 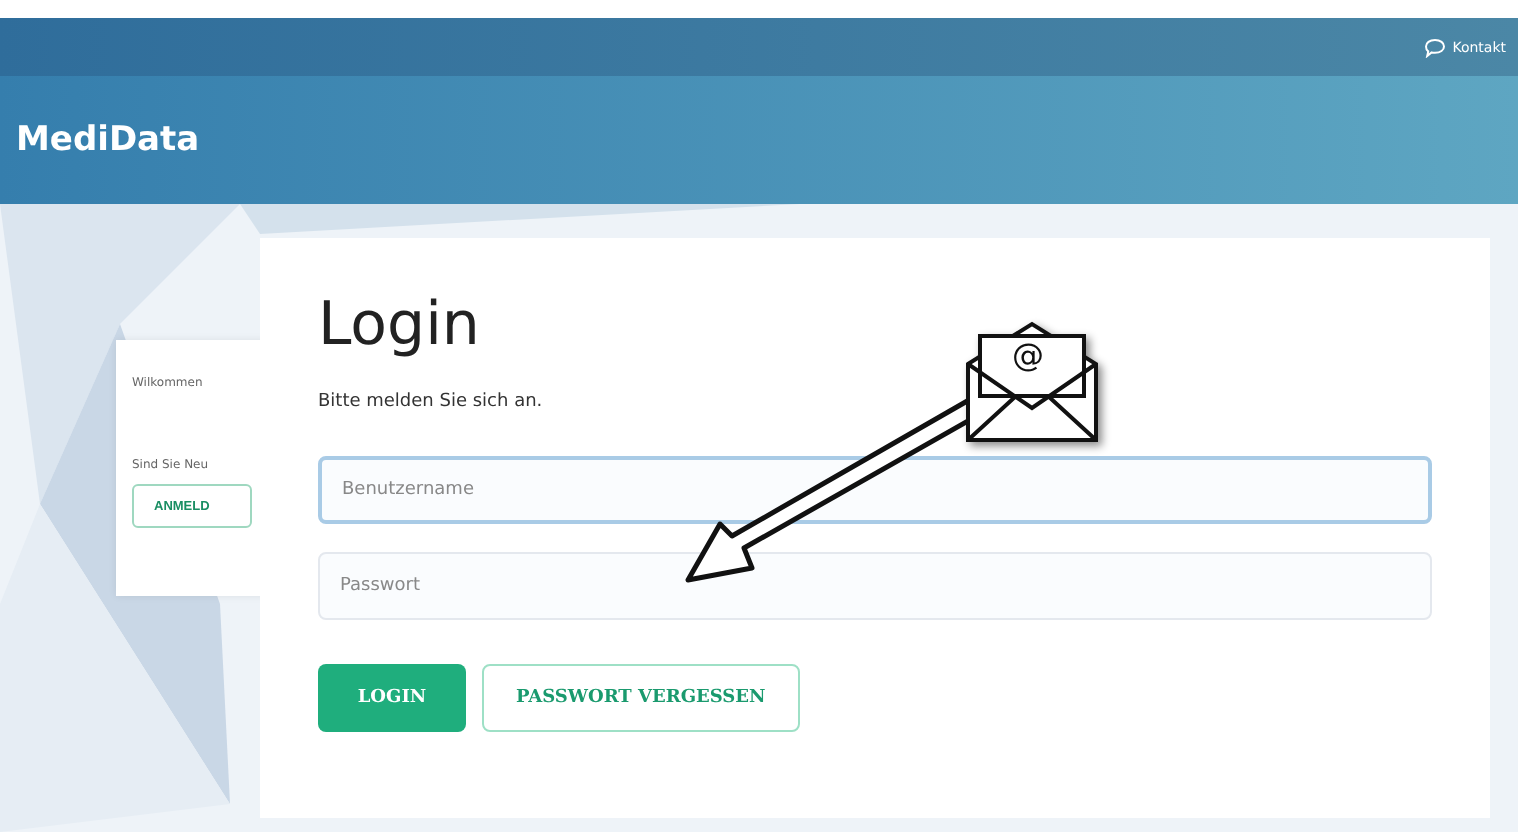 I want to click on speech-bubble-icon, so click(x=1435, y=47).